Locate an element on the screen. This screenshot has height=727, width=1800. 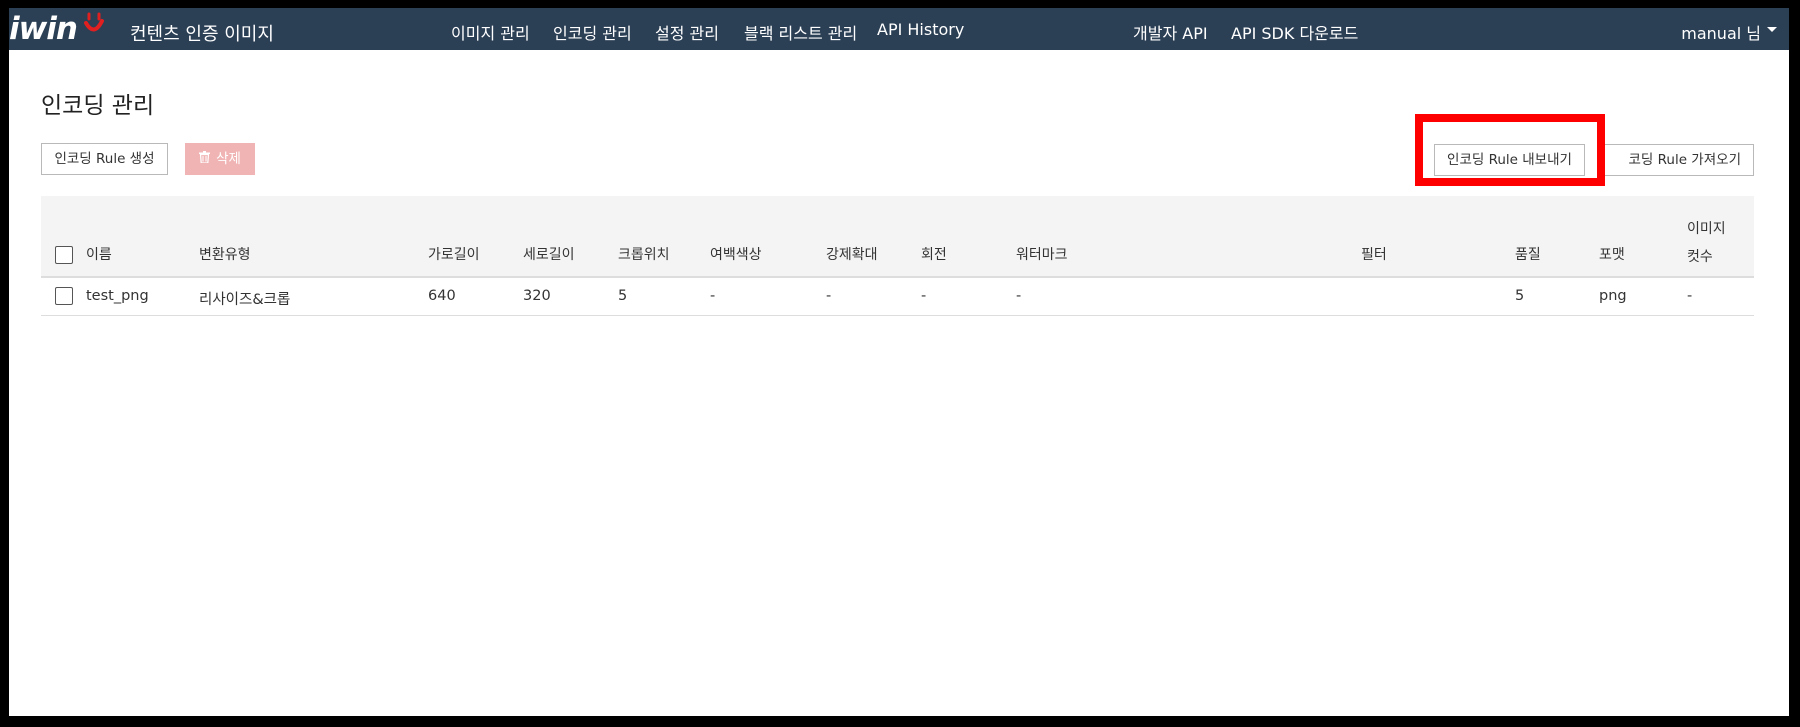
trash-icon is located at coordinates (205, 159).